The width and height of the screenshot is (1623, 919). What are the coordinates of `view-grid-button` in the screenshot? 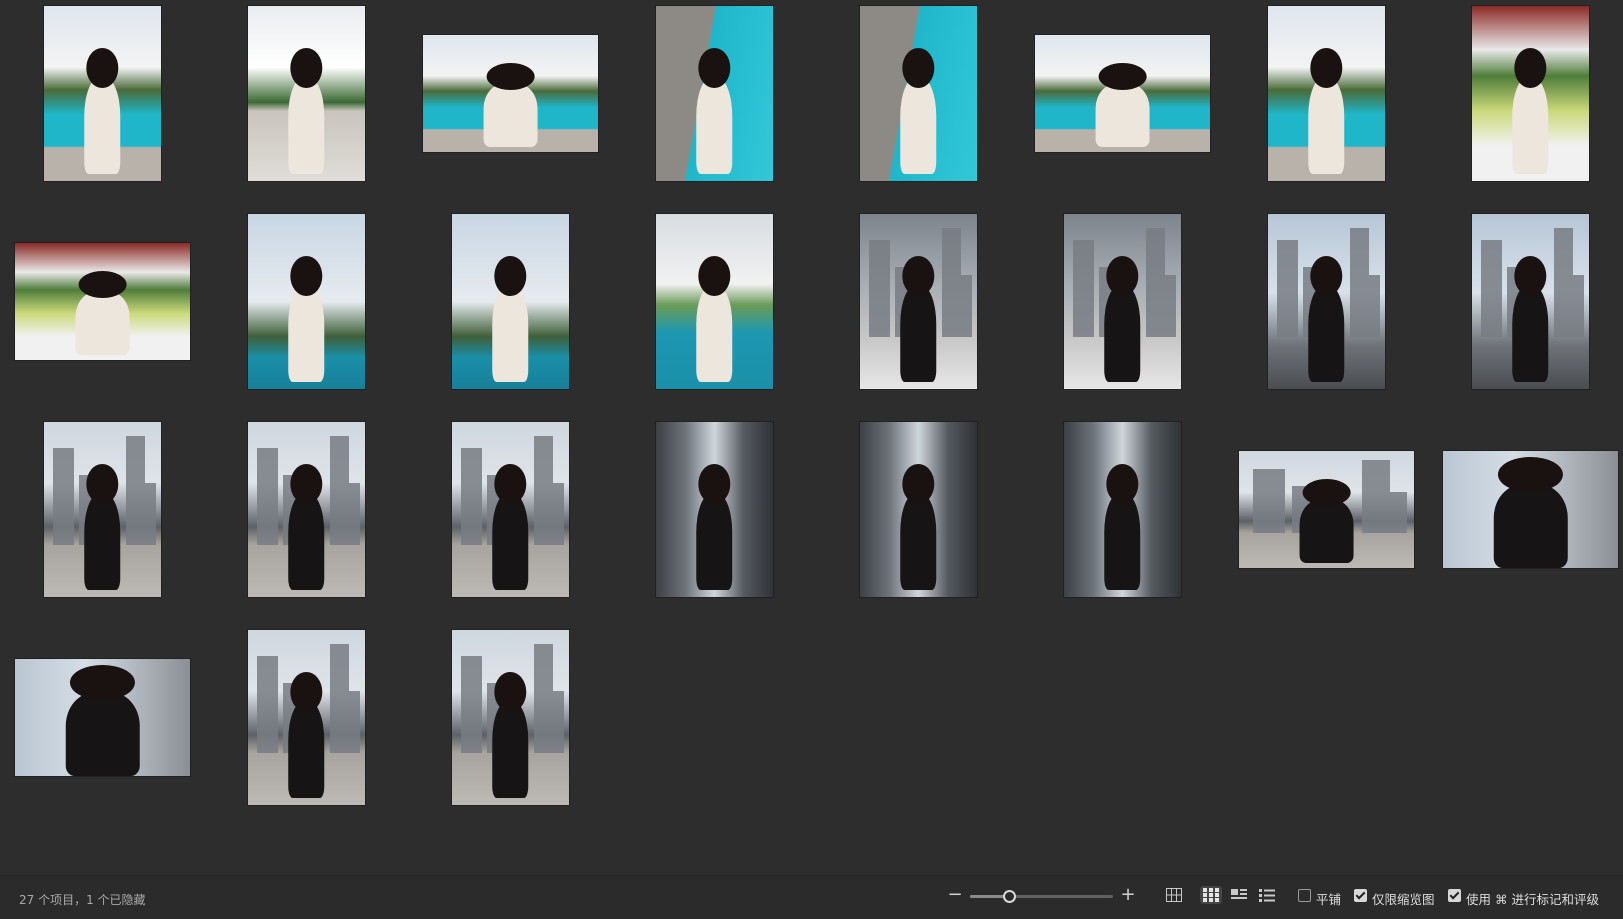 It's located at (1211, 895).